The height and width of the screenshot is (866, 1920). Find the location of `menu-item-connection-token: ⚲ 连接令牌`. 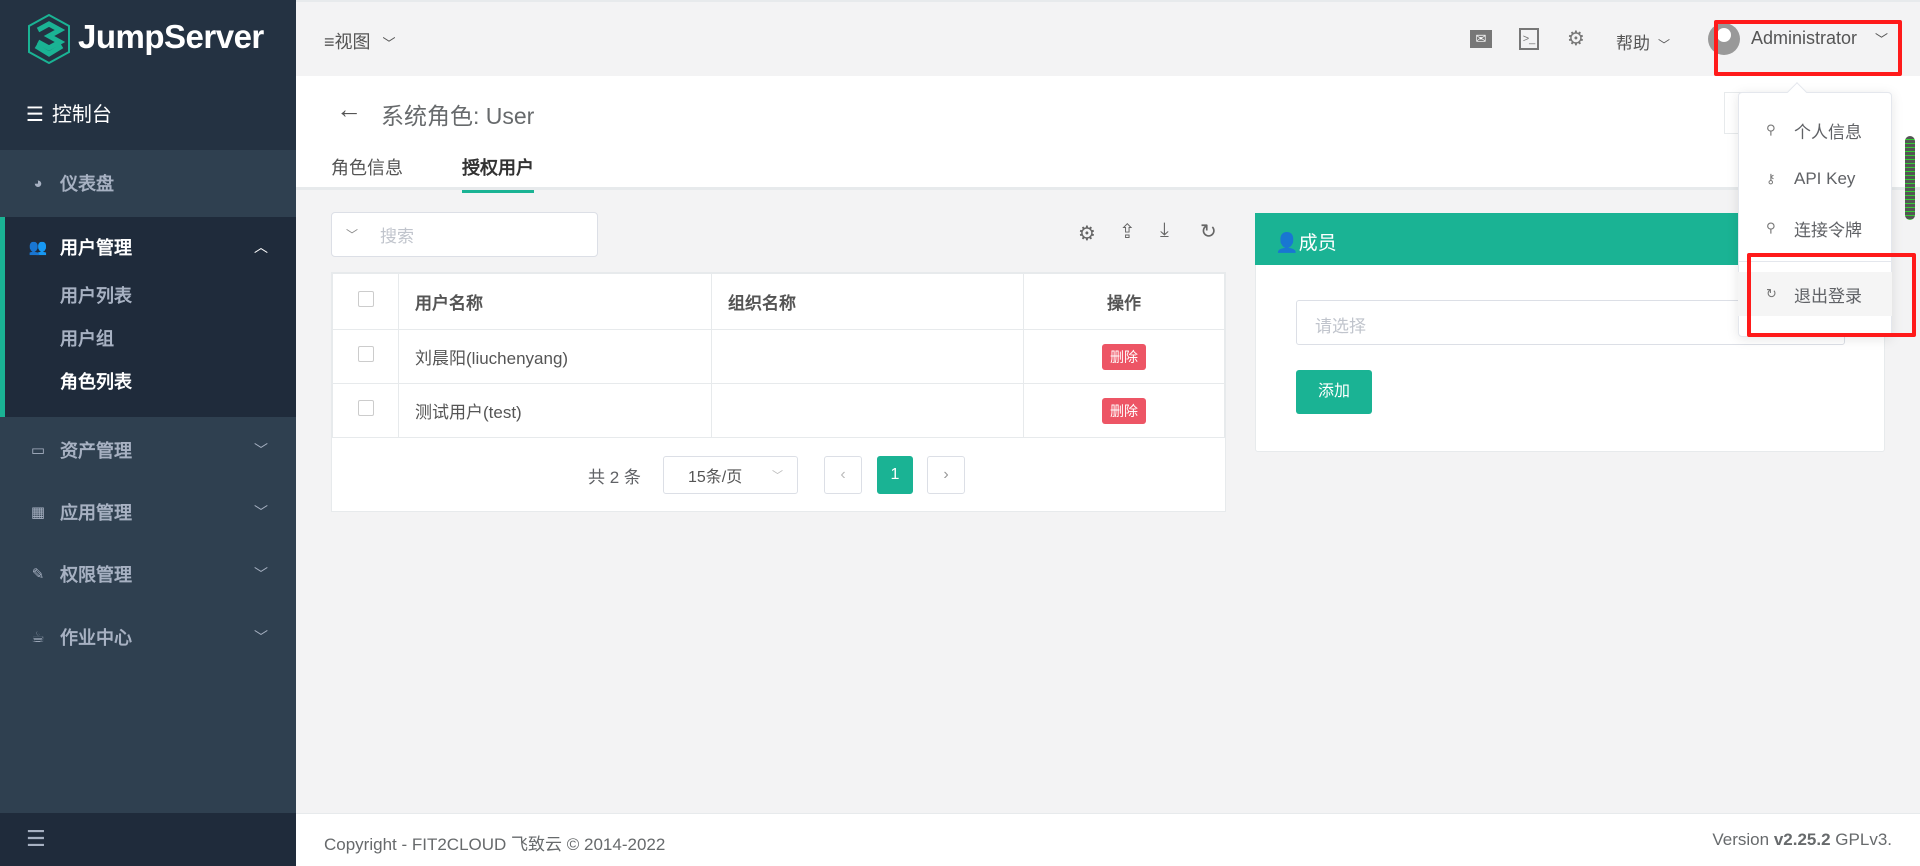

menu-item-connection-token: ⚲ 连接令牌 is located at coordinates (1815, 228).